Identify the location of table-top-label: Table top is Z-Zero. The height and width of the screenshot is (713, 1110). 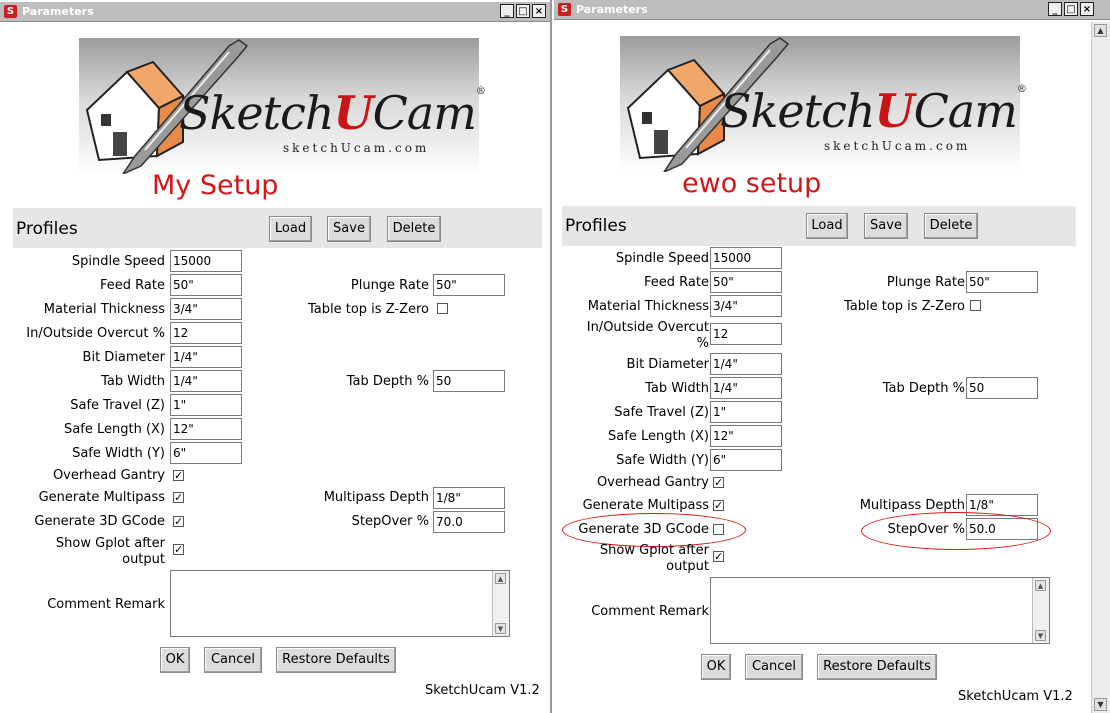
(904, 306).